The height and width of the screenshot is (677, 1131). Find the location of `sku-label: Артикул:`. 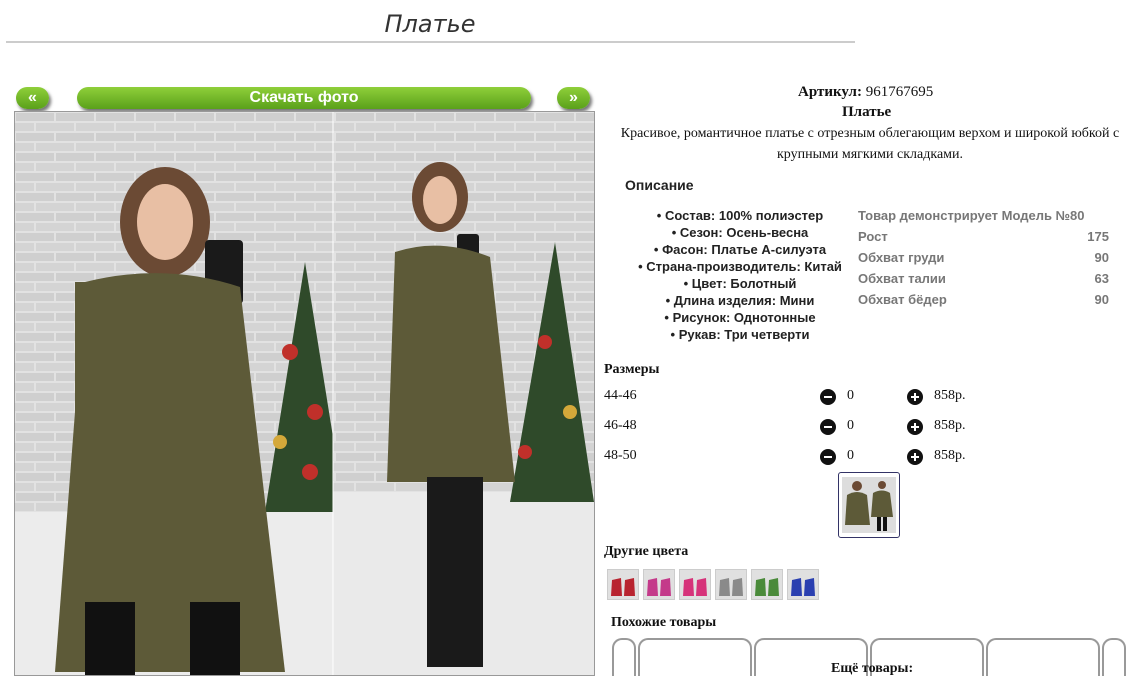

sku-label: Артикул: is located at coordinates (830, 92).